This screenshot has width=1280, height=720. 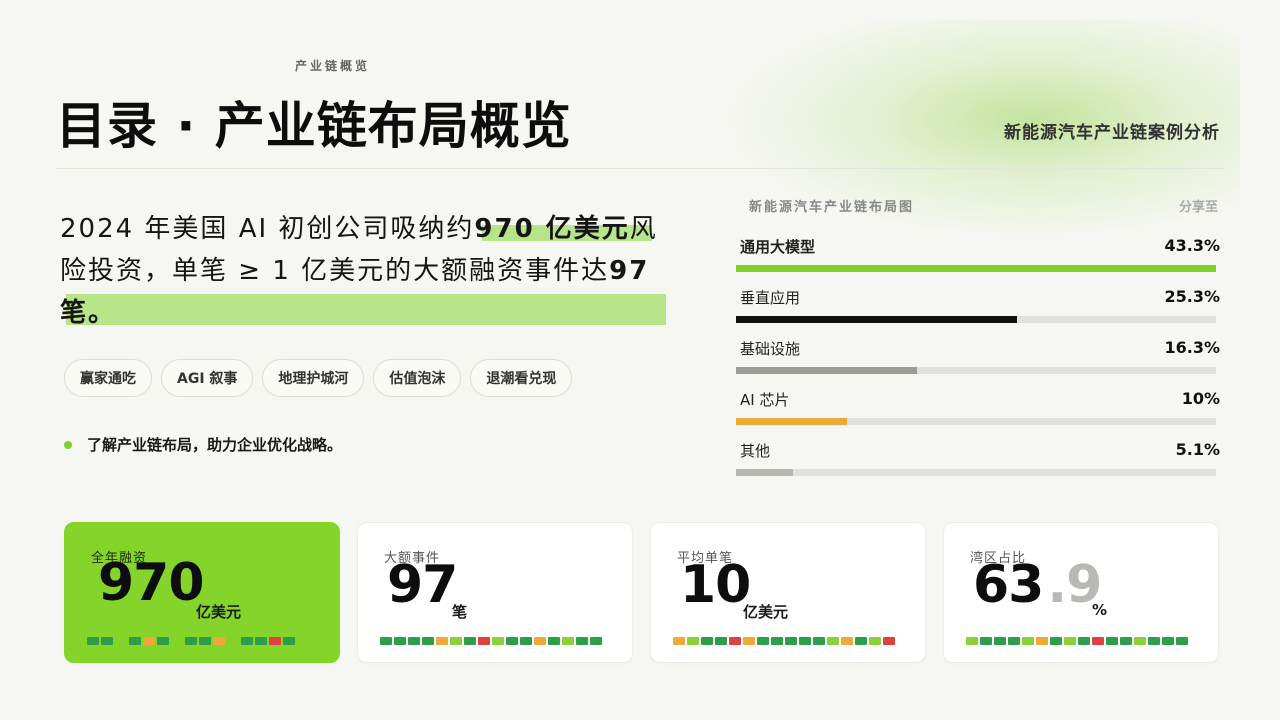 I want to click on share-link: 分享至, so click(x=1198, y=205).